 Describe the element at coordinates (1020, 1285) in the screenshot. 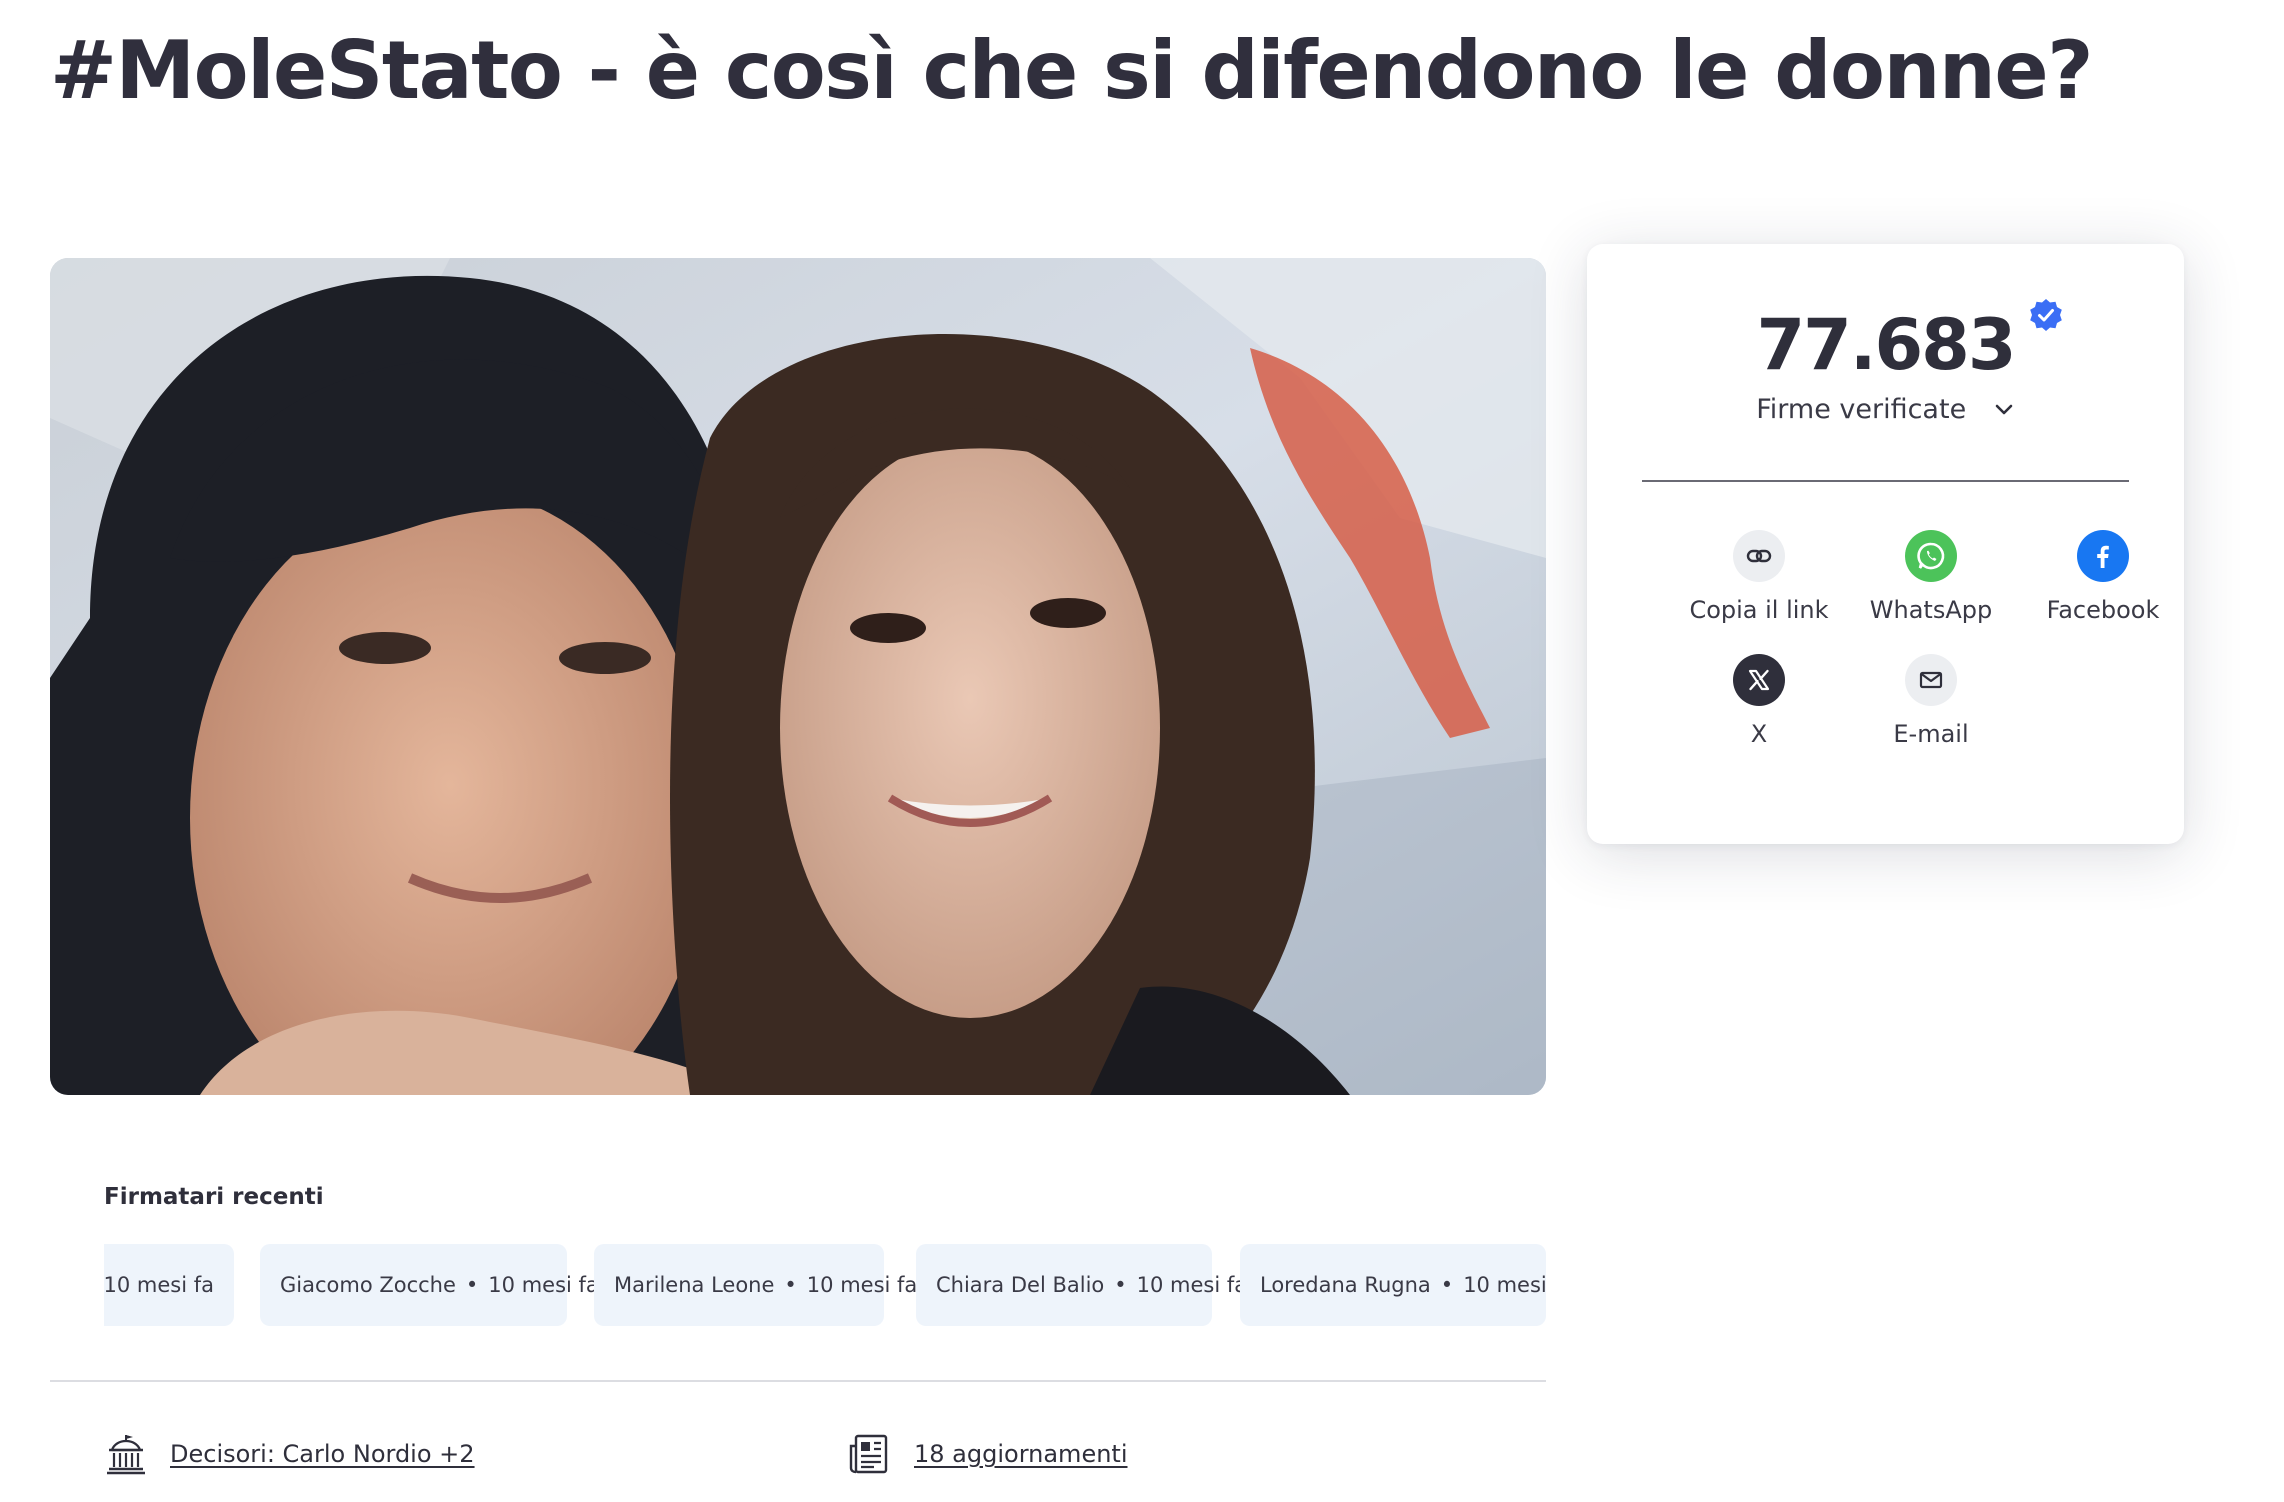

I see `signer-name: Chiara Del Balio` at that location.